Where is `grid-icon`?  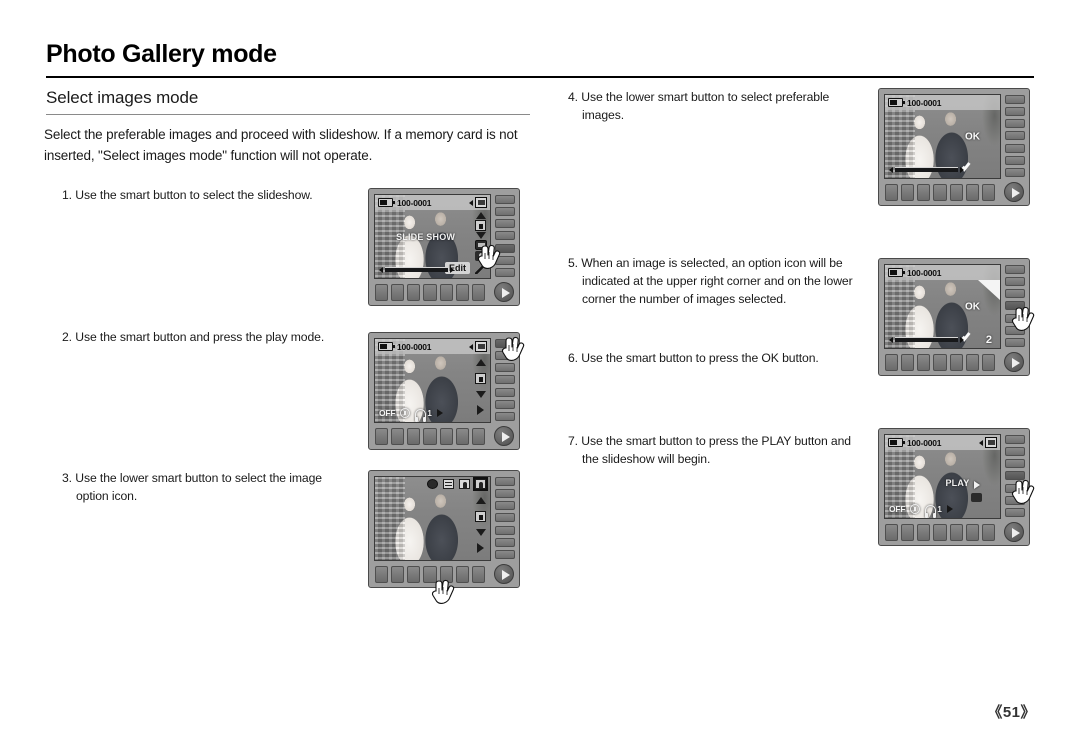 grid-icon is located at coordinates (448, 484).